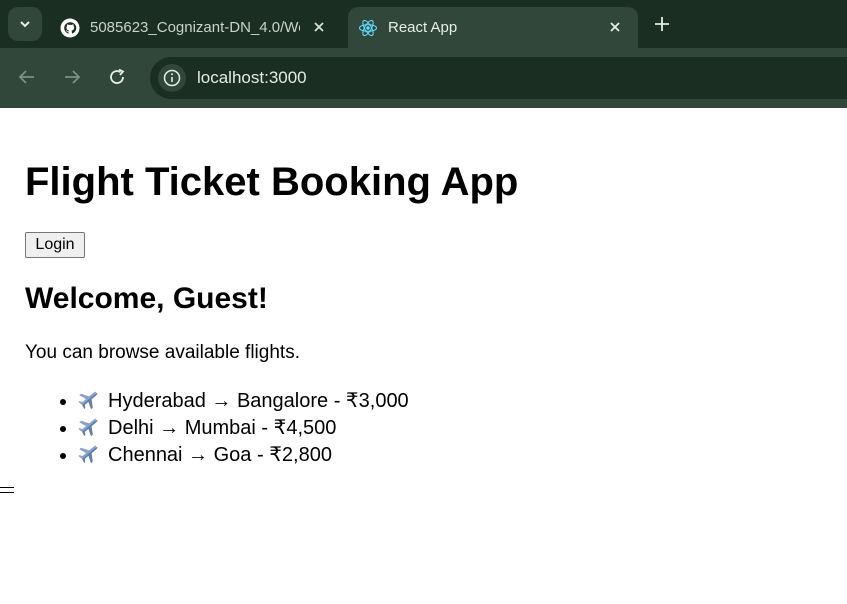 This screenshot has width=847, height=604. I want to click on tab-search-button, so click(25, 24).